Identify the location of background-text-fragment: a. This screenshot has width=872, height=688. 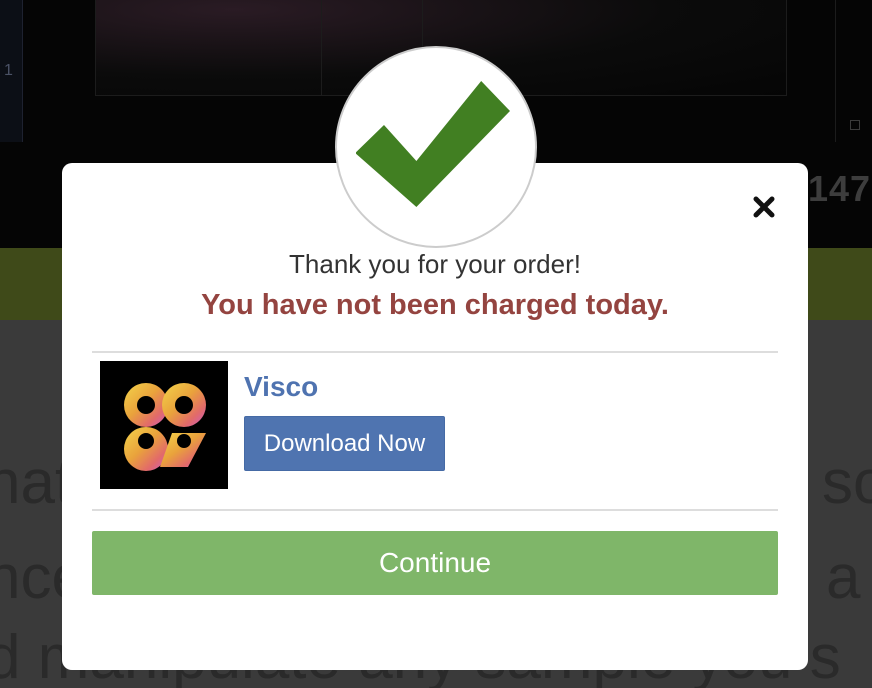
(843, 577).